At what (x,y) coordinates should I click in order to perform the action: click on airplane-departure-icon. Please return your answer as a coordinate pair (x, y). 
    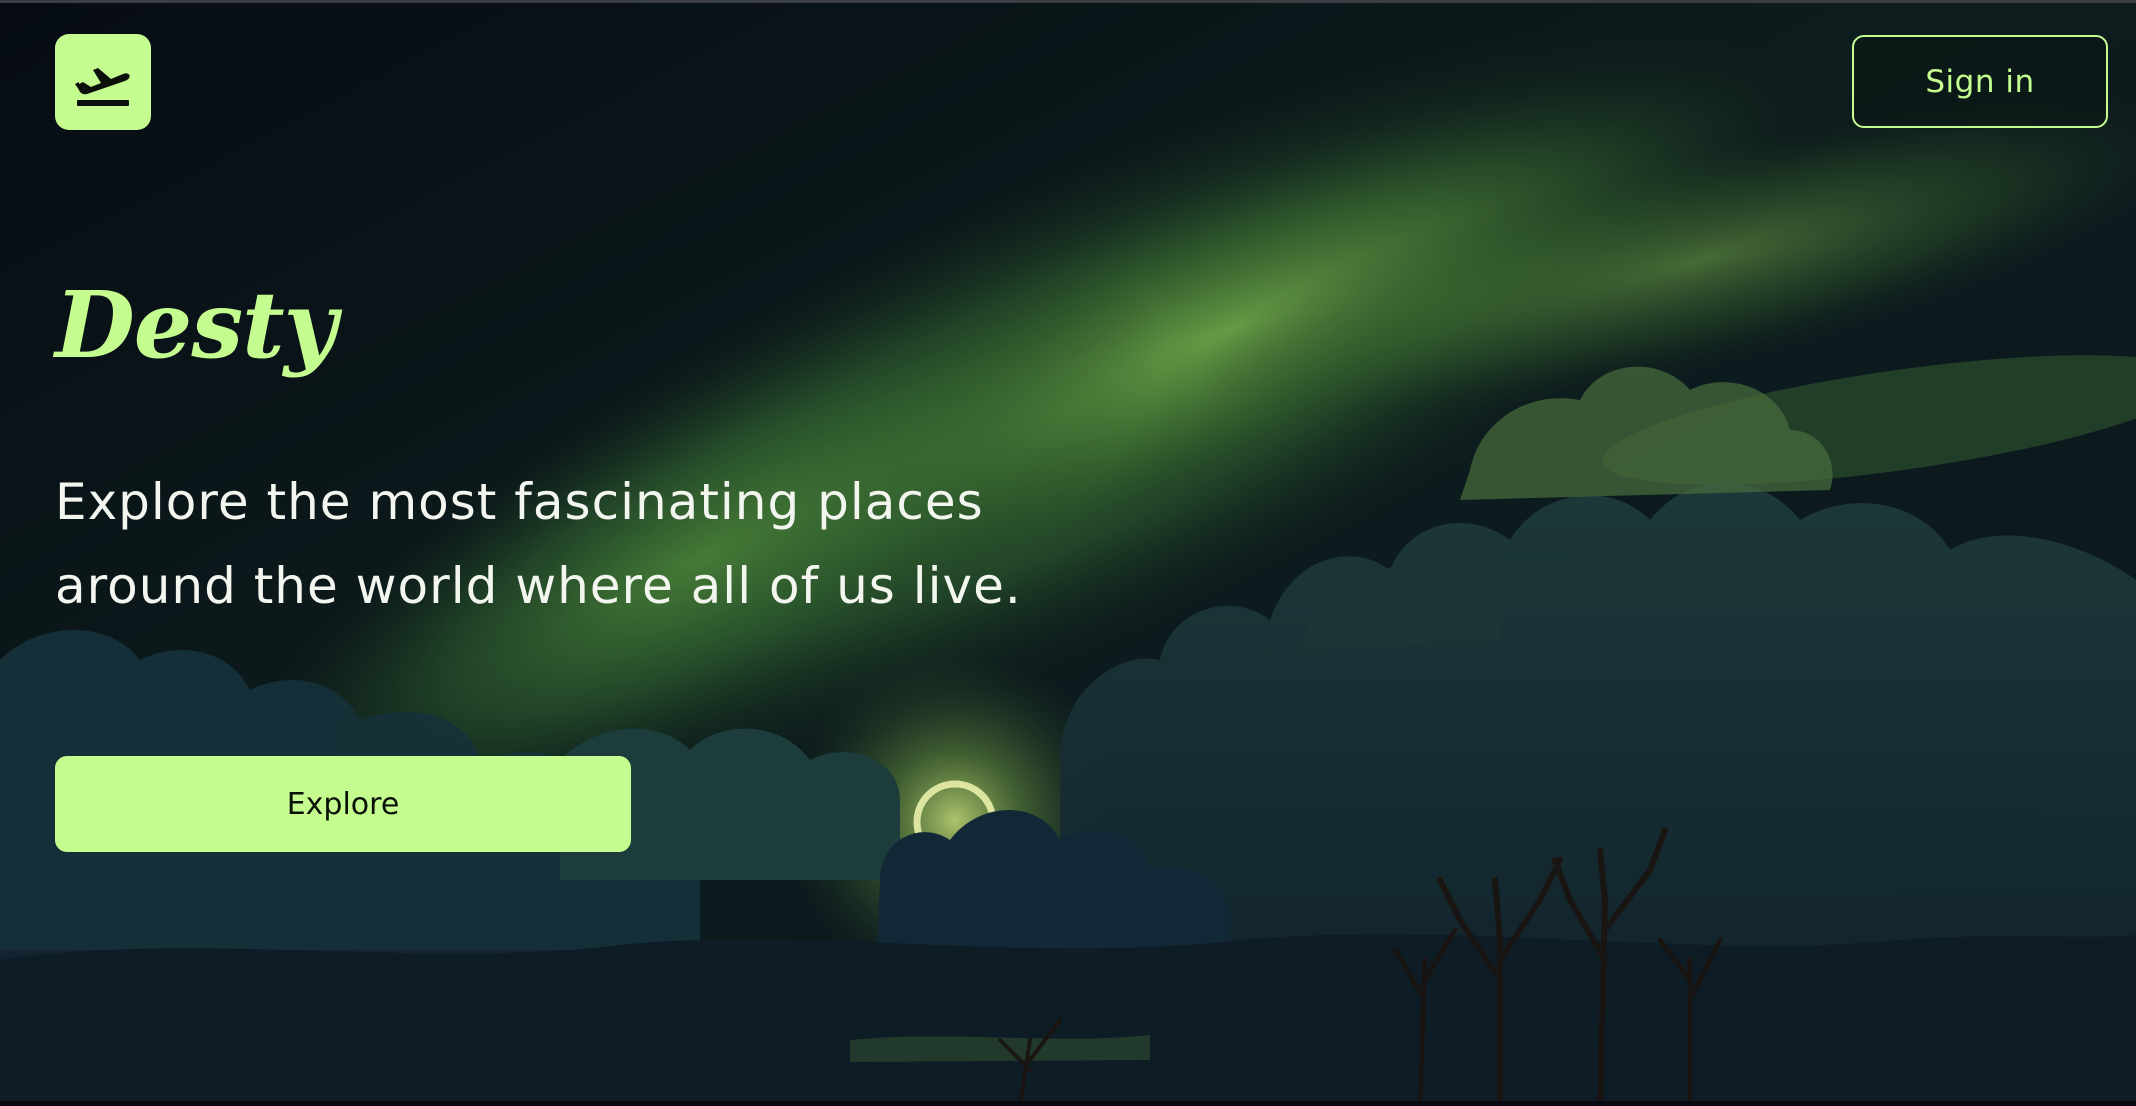
    Looking at the image, I should click on (102, 87).